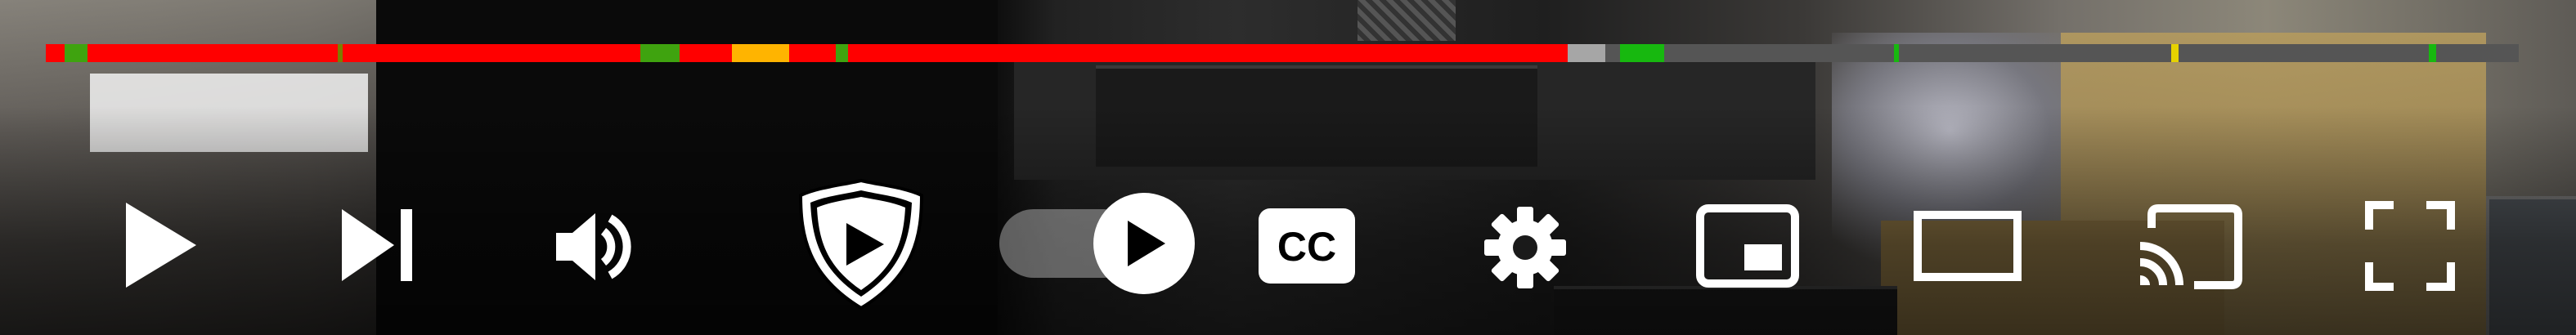 The image size is (2576, 335). I want to click on theater-mode-icon, so click(1968, 246).